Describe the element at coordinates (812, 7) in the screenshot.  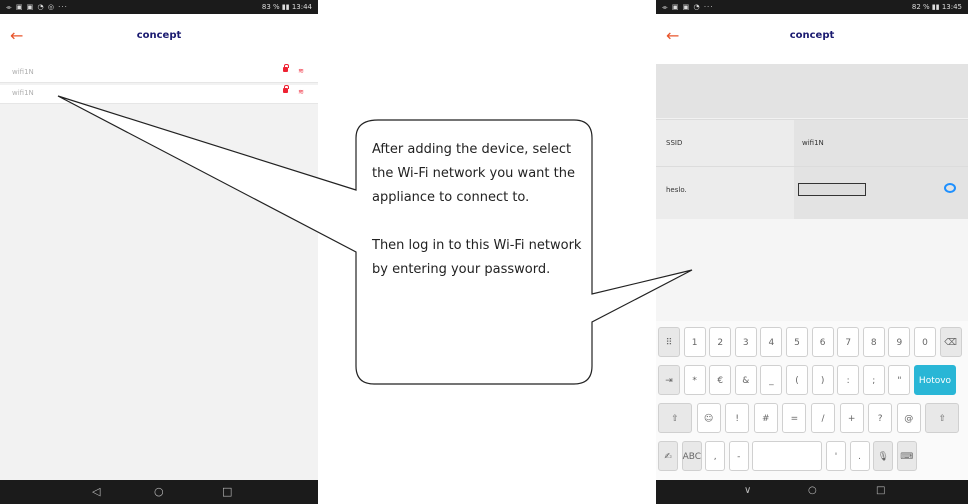
I see `status-bar: ⌯ ▣ ▣ ◔ ··· 82 % ▮▮ 13:45` at that location.